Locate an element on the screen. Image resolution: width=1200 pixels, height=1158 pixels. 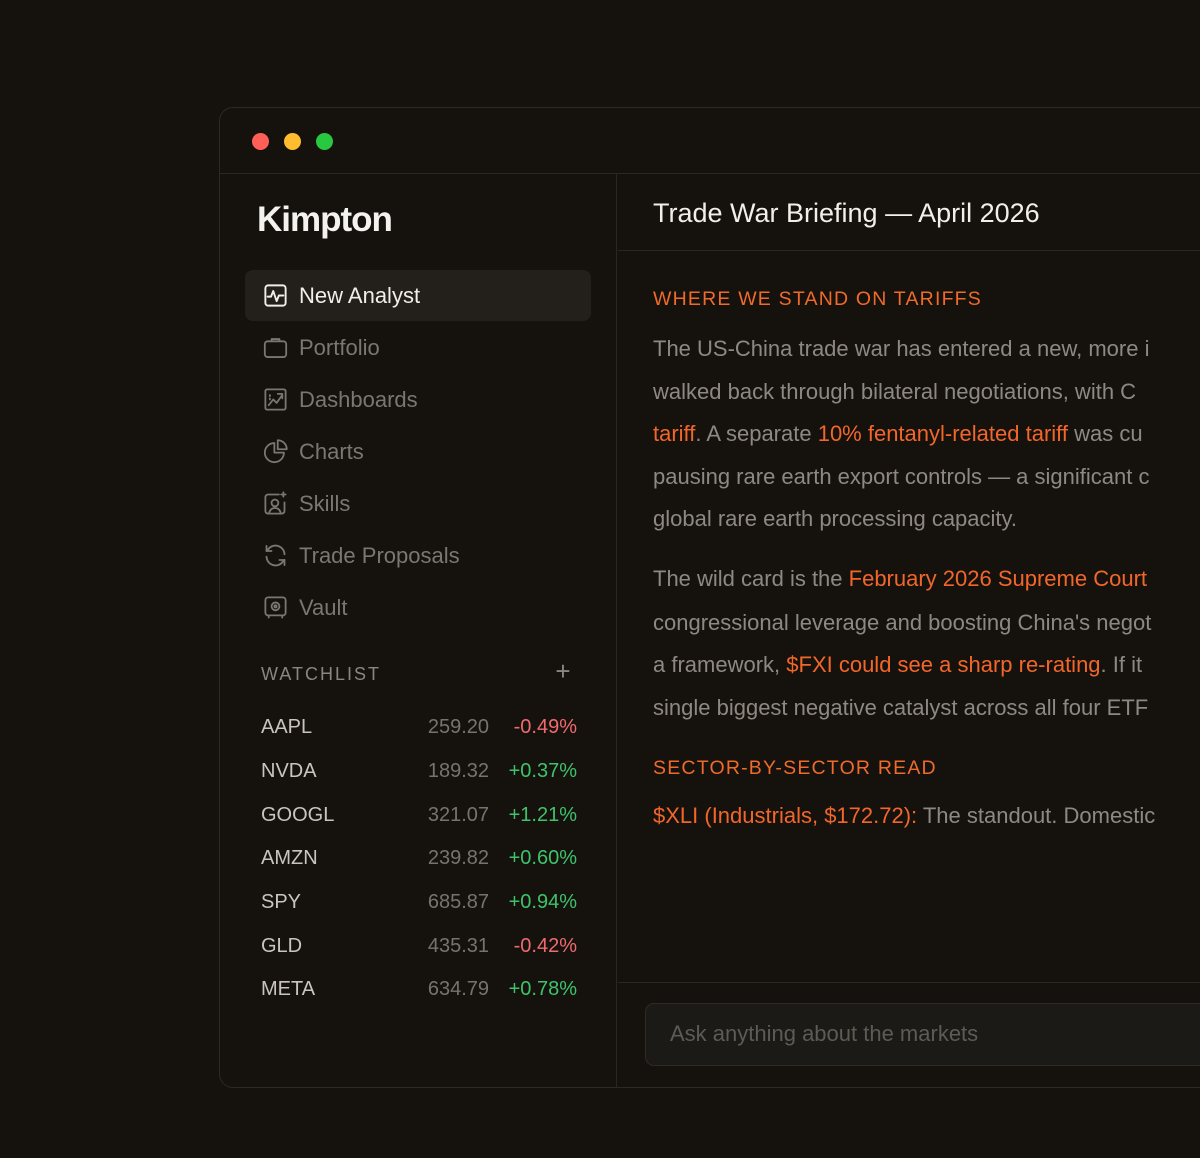
watchlist-price: 239.82 is located at coordinates (458, 858).